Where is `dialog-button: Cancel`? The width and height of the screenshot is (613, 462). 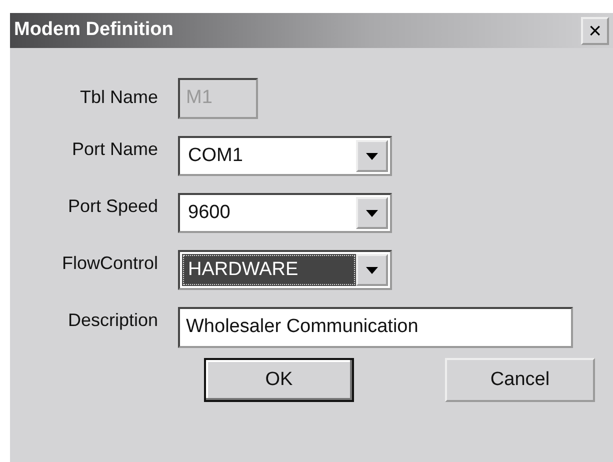 dialog-button: Cancel is located at coordinates (520, 380).